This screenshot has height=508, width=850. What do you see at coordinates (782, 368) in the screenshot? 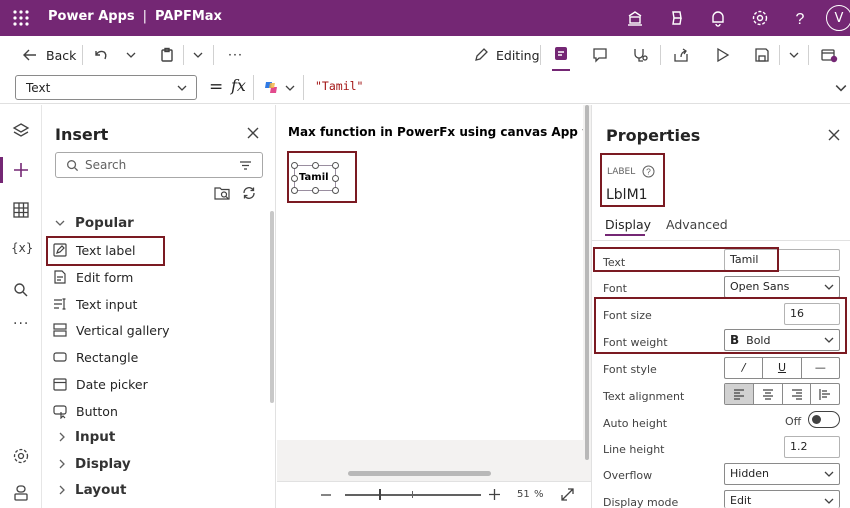
I see `underline-button: U` at bounding box center [782, 368].